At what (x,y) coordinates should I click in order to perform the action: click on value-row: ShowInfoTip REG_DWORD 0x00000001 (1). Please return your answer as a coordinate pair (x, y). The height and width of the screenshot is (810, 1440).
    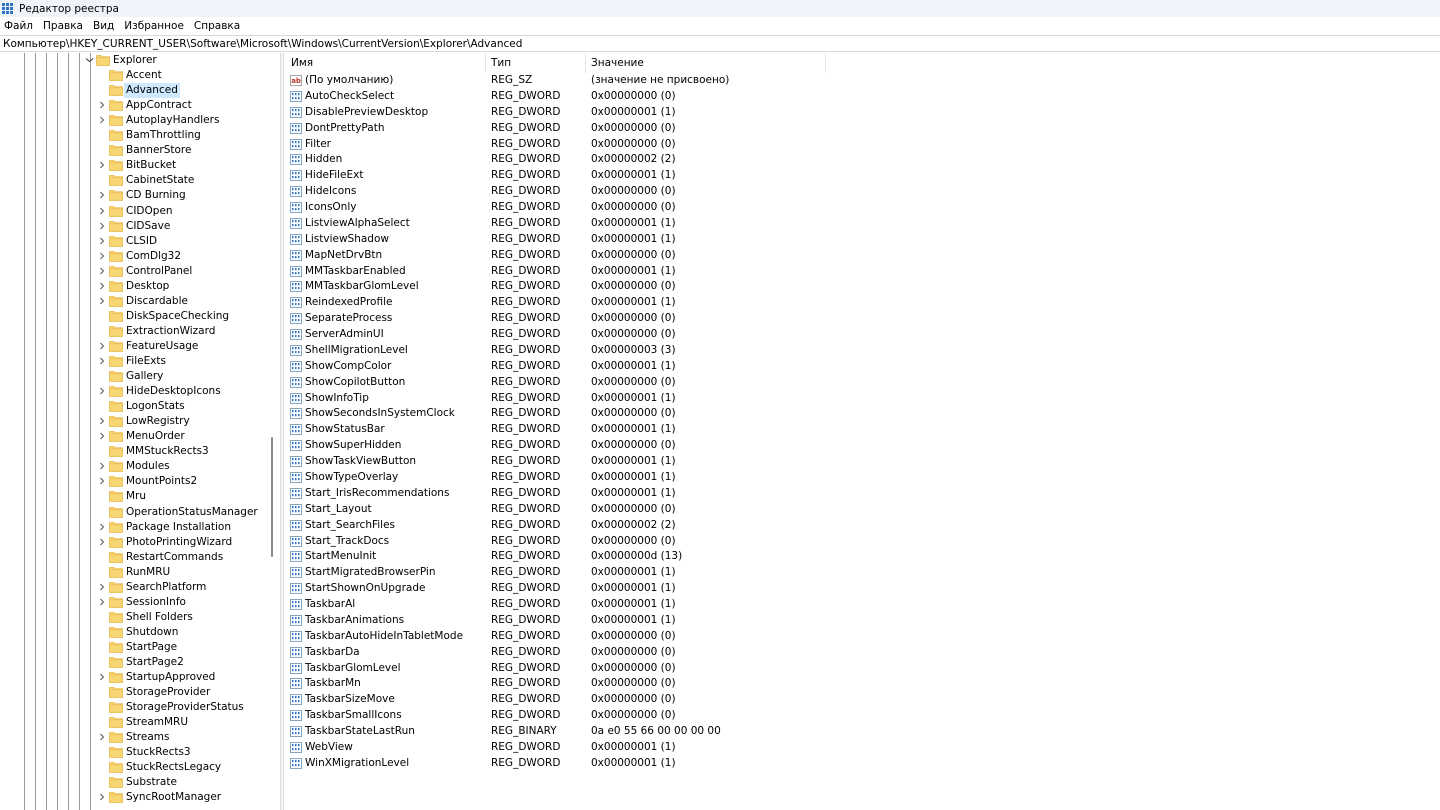
    Looking at the image, I should click on (863, 399).